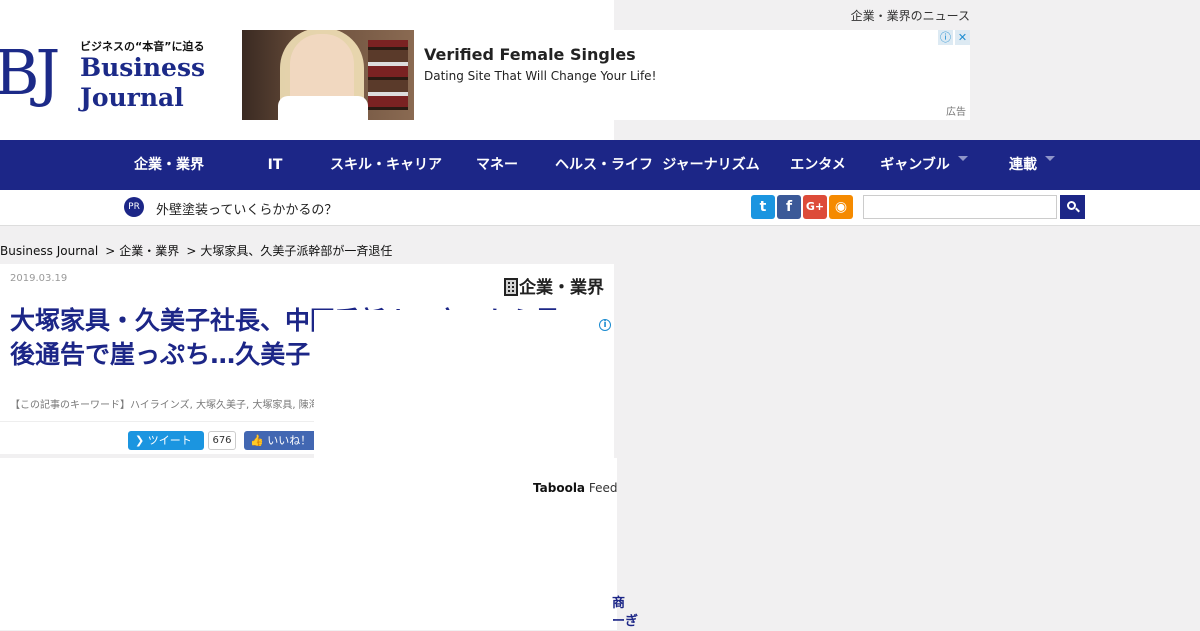 The height and width of the screenshot is (631, 1200). What do you see at coordinates (530, 54) in the screenshot?
I see `ad-title: Verified Female Singles` at bounding box center [530, 54].